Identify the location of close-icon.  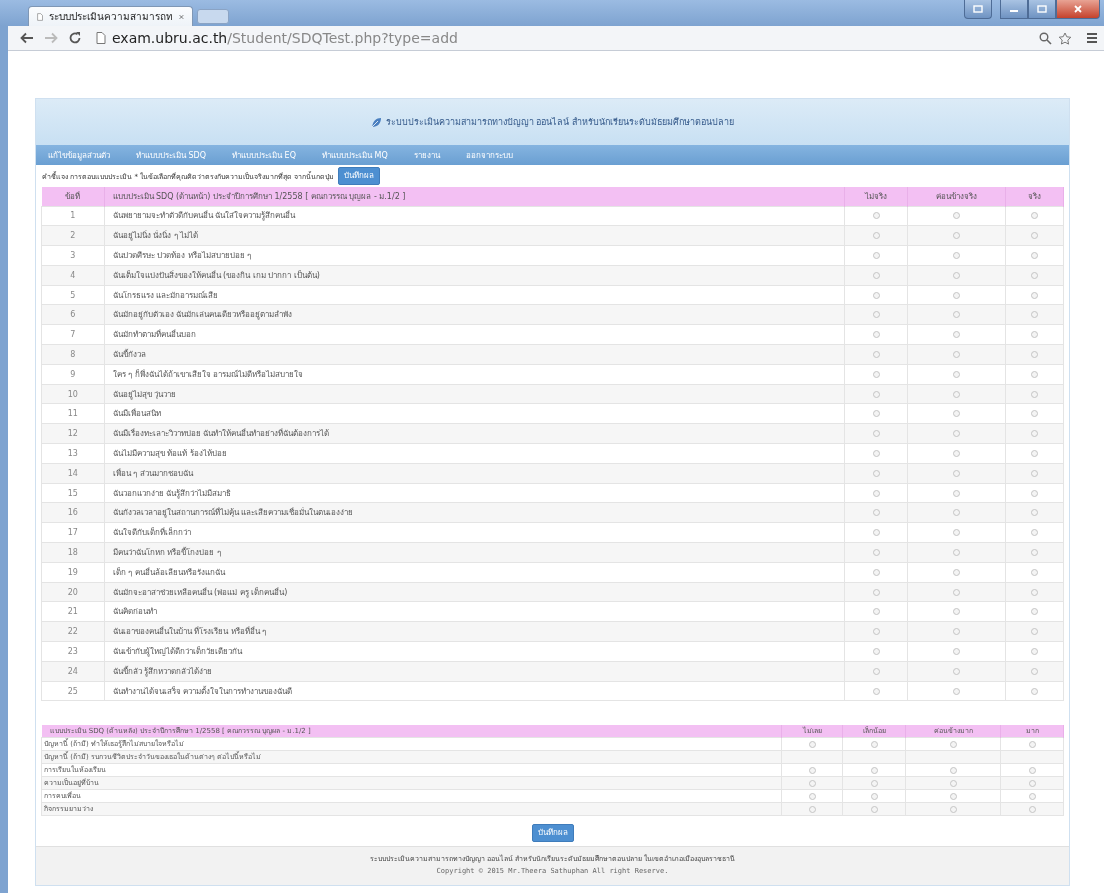
(181, 16).